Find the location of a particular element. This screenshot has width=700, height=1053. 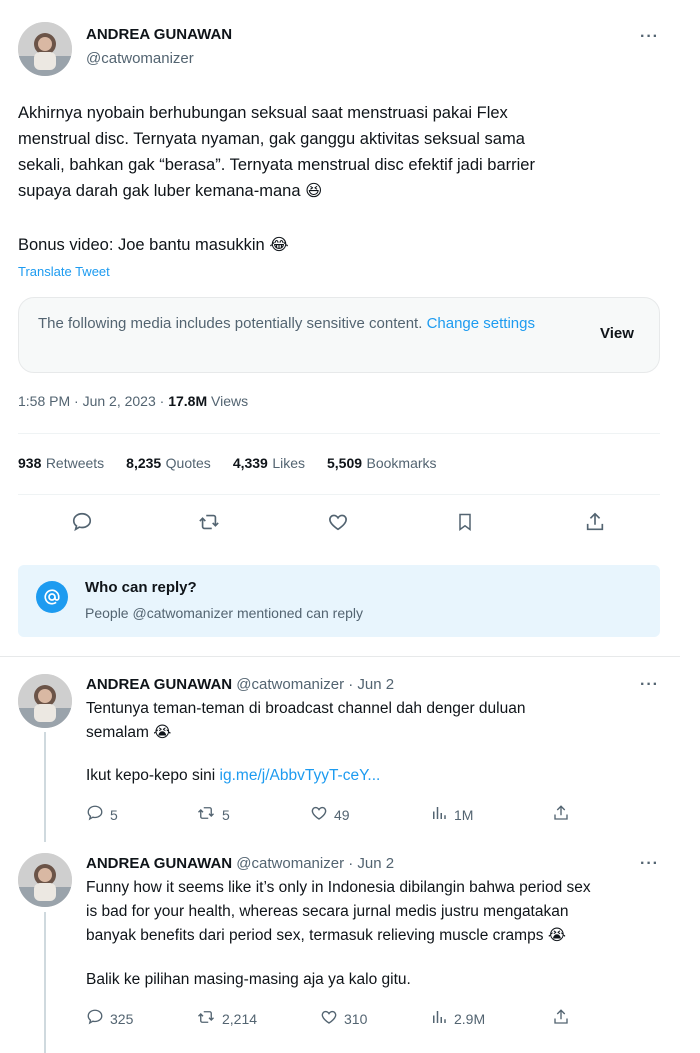

reply-count: 5 is located at coordinates (114, 814).